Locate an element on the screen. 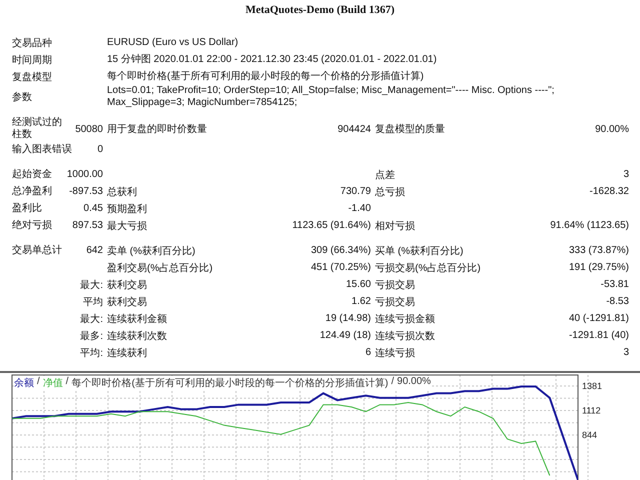 This screenshot has height=480, width=640. legend-label: 余额 is located at coordinates (24, 383).